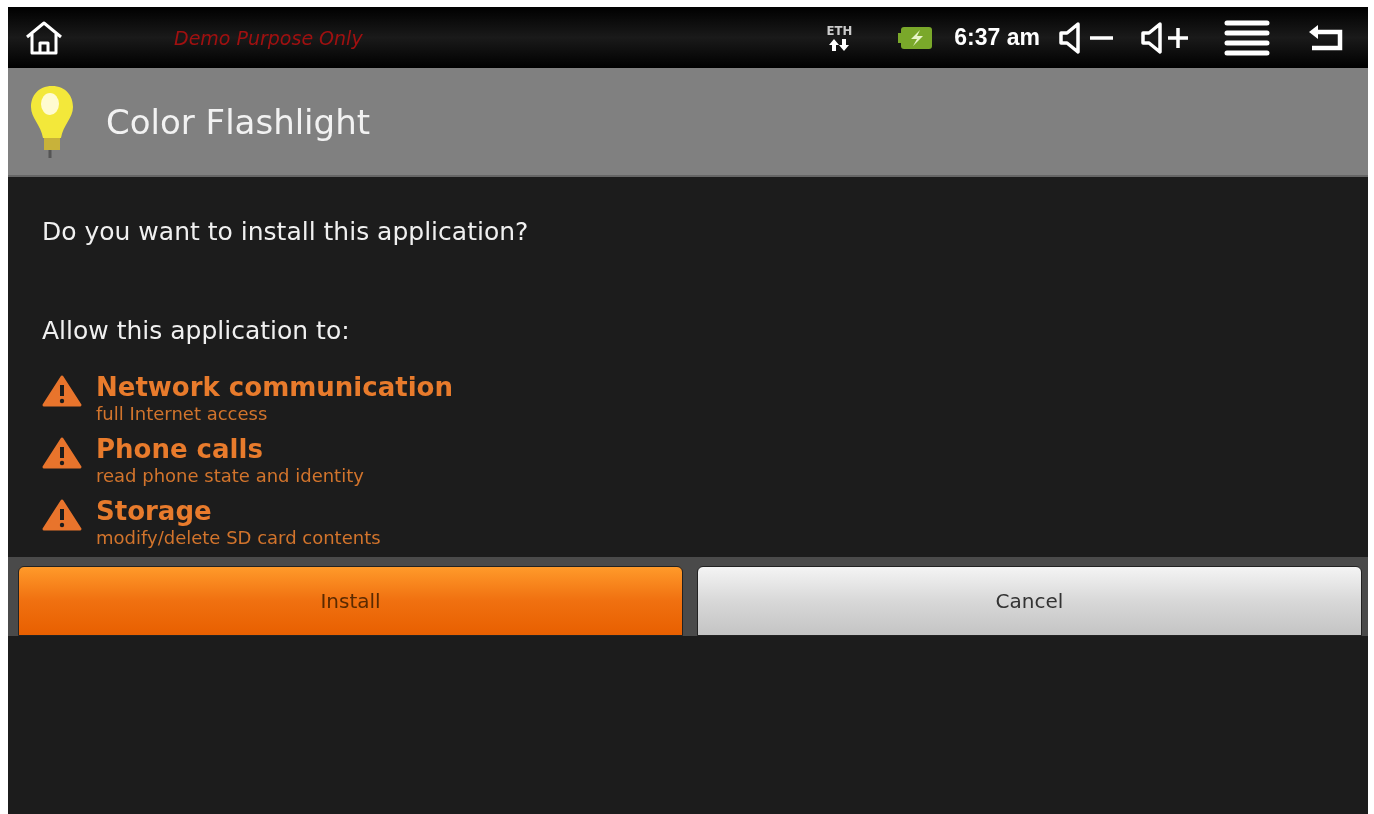 The image size is (1374, 814). What do you see at coordinates (1087, 37) in the screenshot?
I see `volume-down-icon` at bounding box center [1087, 37].